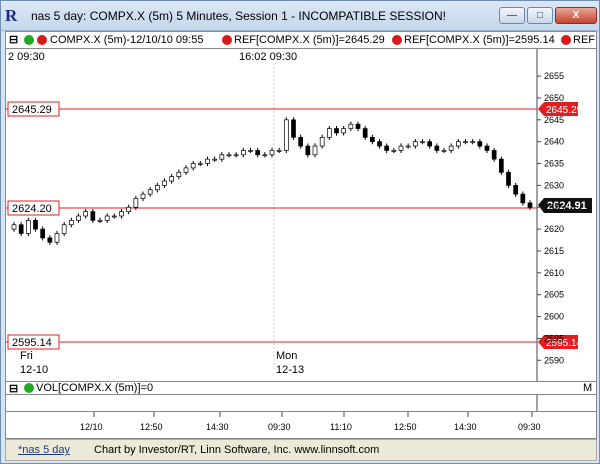 This screenshot has height=464, width=600. Describe the element at coordinates (227, 40) in the screenshot. I see `ref1-icon` at that location.